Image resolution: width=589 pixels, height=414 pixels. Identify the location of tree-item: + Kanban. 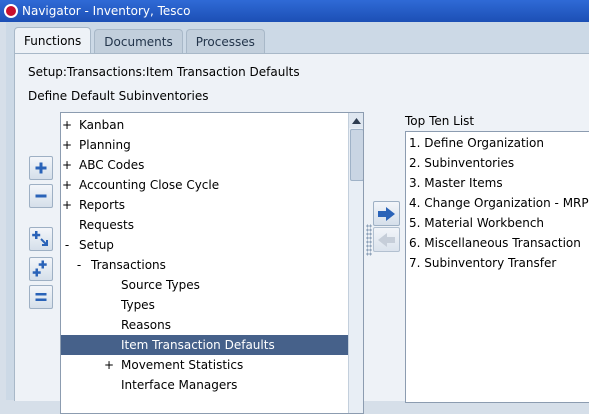
(204, 125).